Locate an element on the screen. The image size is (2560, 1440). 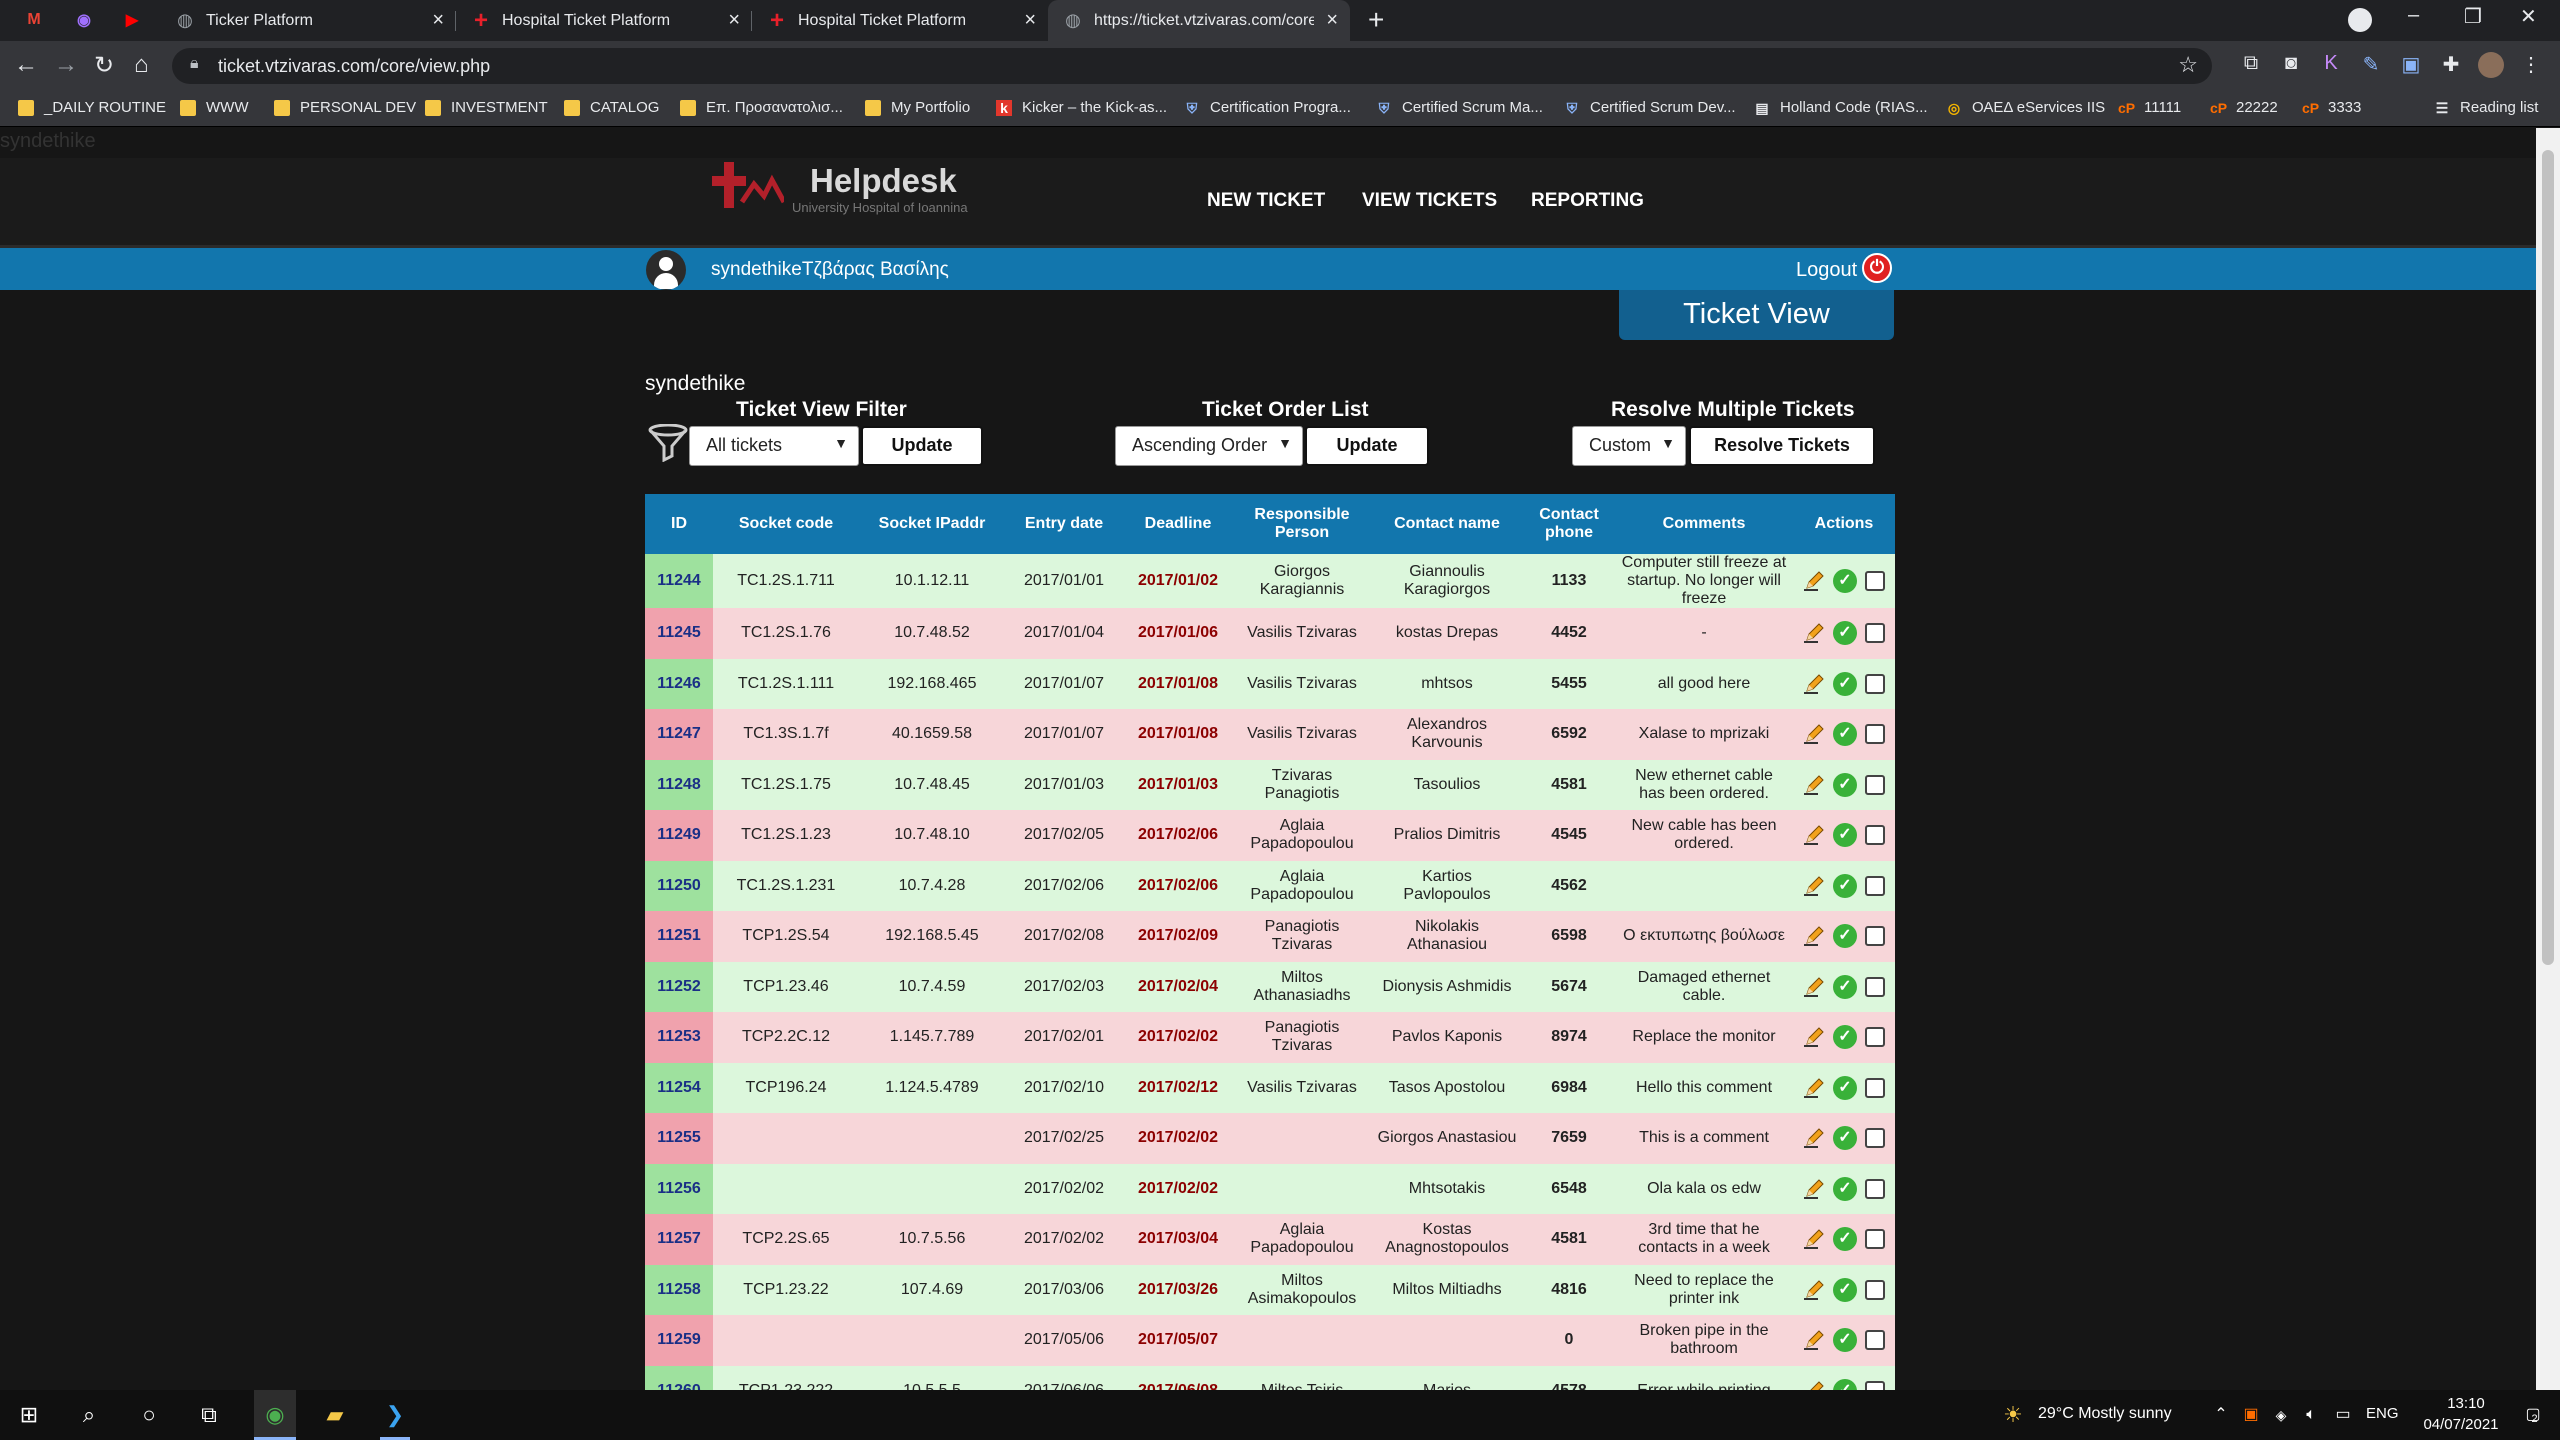
search-icon: ⌕ is located at coordinates (89, 1415).